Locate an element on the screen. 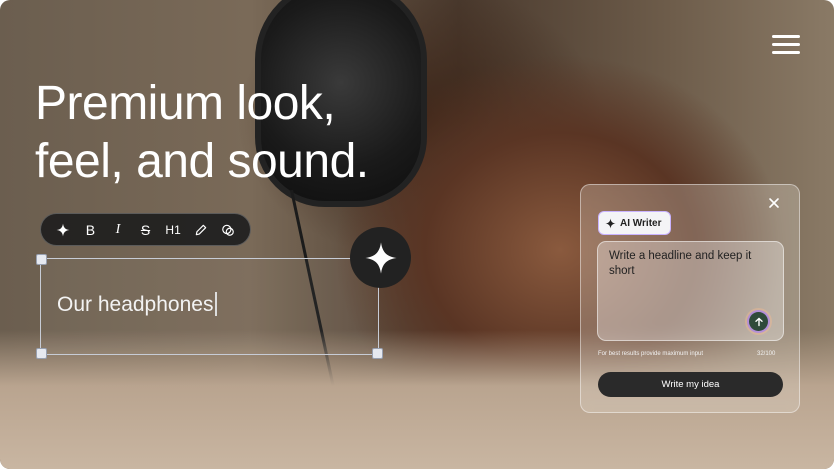 The image size is (834, 469). editor-text-line: Our headphones is located at coordinates (137, 304).